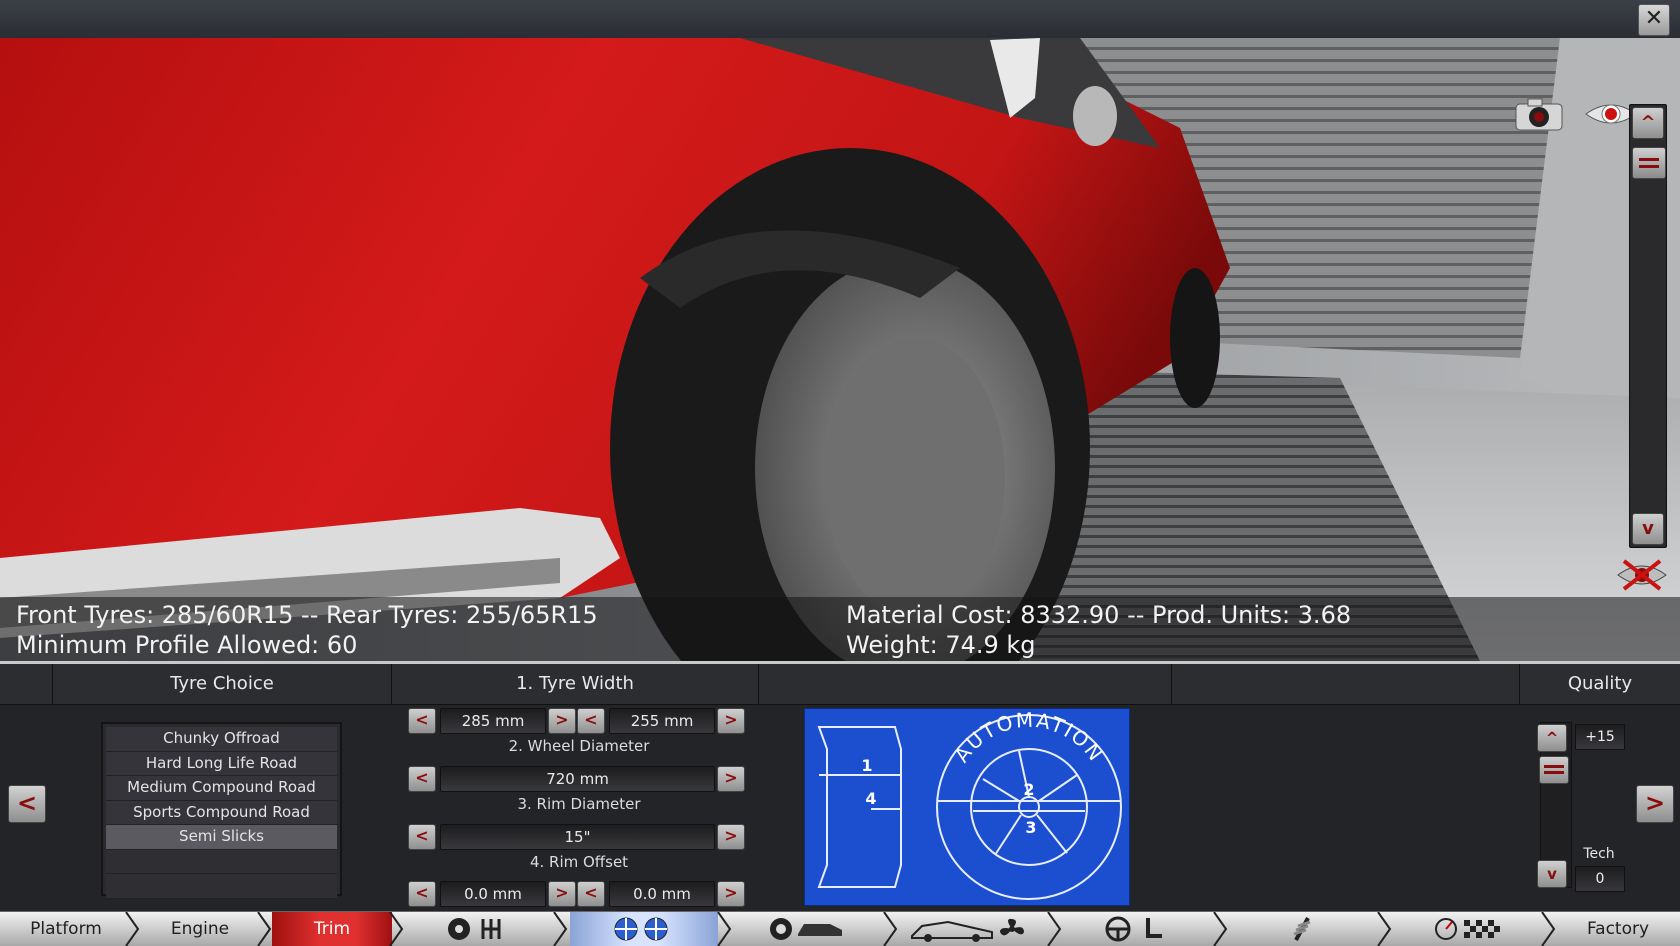 The height and width of the screenshot is (946, 1680). Describe the element at coordinates (968, 929) in the screenshot. I see `car-aero-icon` at that location.